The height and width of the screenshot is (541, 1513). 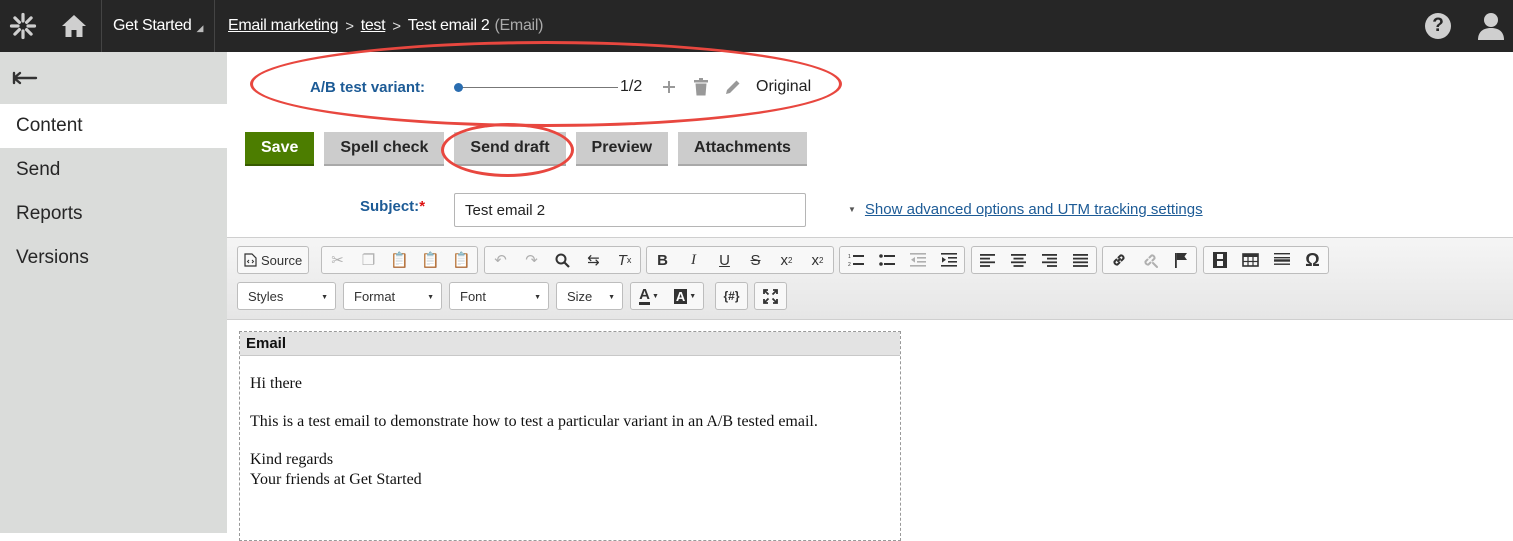 What do you see at coordinates (1180, 260) in the screenshot?
I see `anchor-flag-icon` at bounding box center [1180, 260].